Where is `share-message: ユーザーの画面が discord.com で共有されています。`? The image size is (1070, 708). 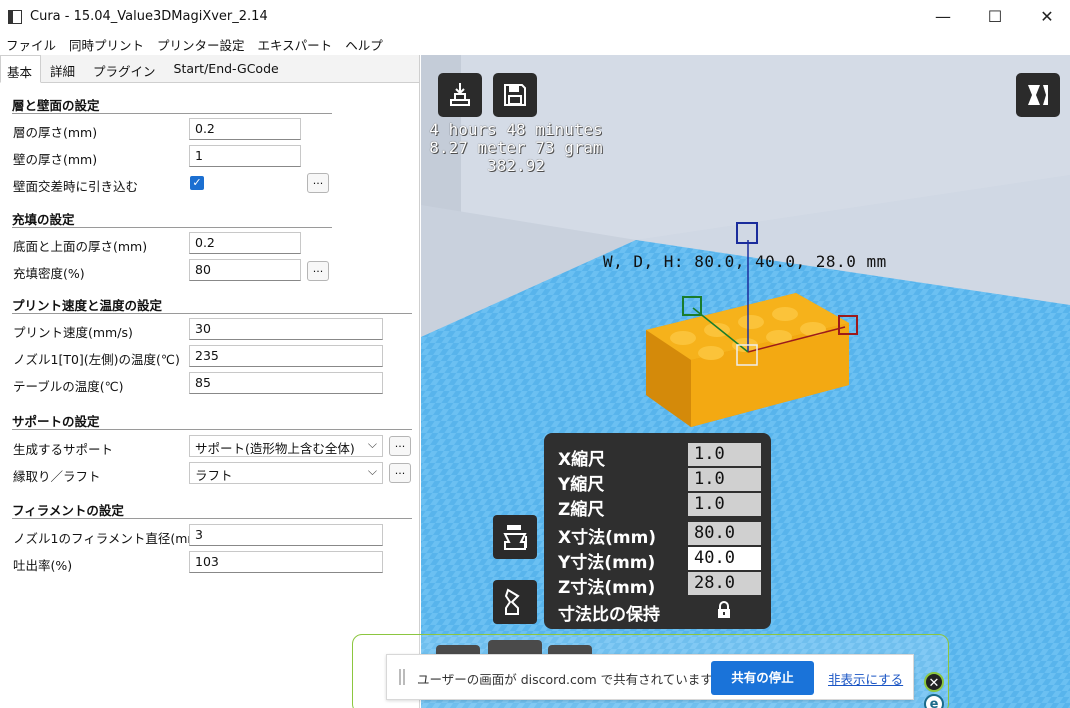
share-message: ユーザーの画面が discord.com で共有されています。 is located at coordinates (571, 679).